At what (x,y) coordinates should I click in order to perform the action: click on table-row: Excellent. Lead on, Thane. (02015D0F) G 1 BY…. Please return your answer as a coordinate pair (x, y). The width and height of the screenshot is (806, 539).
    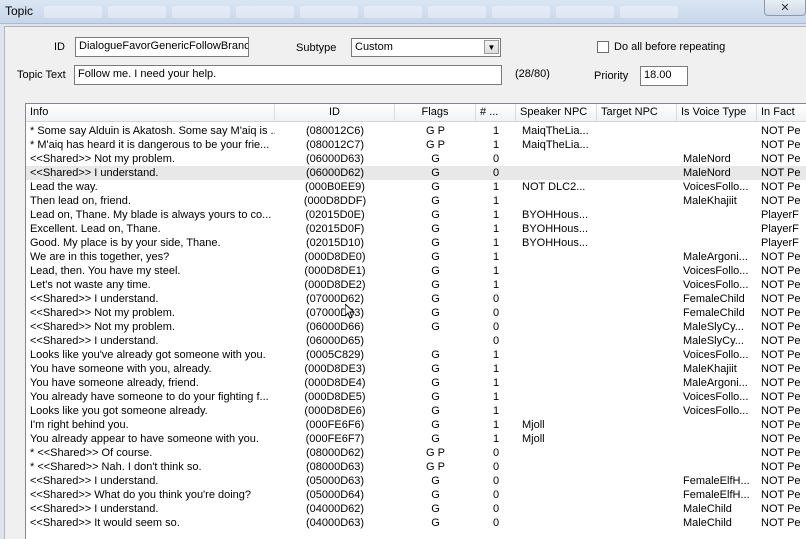
    Looking at the image, I should click on (416, 229).